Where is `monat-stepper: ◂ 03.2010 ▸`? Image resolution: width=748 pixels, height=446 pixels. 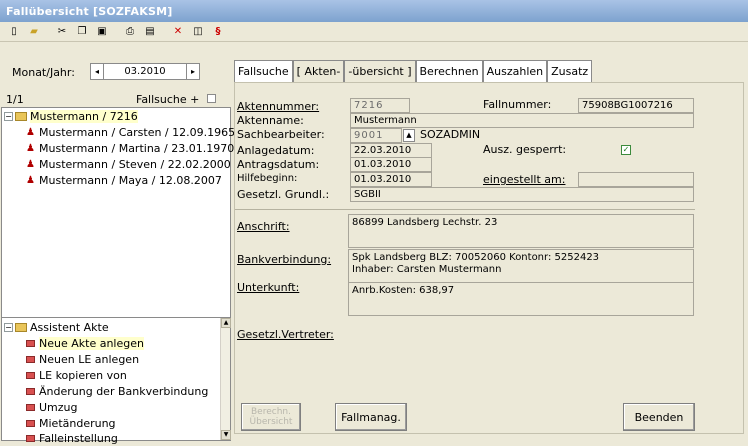 monat-stepper: ◂ 03.2010 ▸ is located at coordinates (145, 71).